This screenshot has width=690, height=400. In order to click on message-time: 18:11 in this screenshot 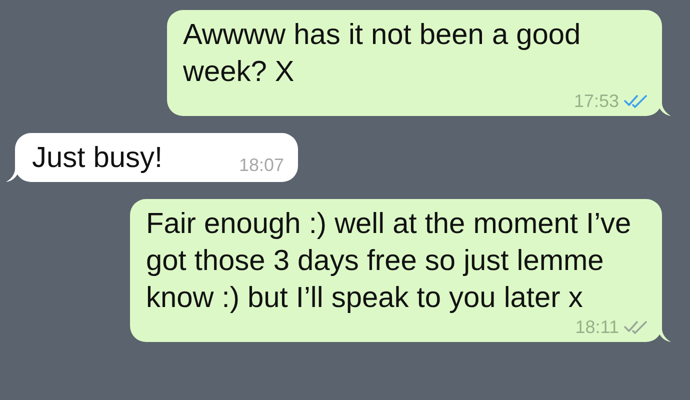, I will do `click(597, 327)`.